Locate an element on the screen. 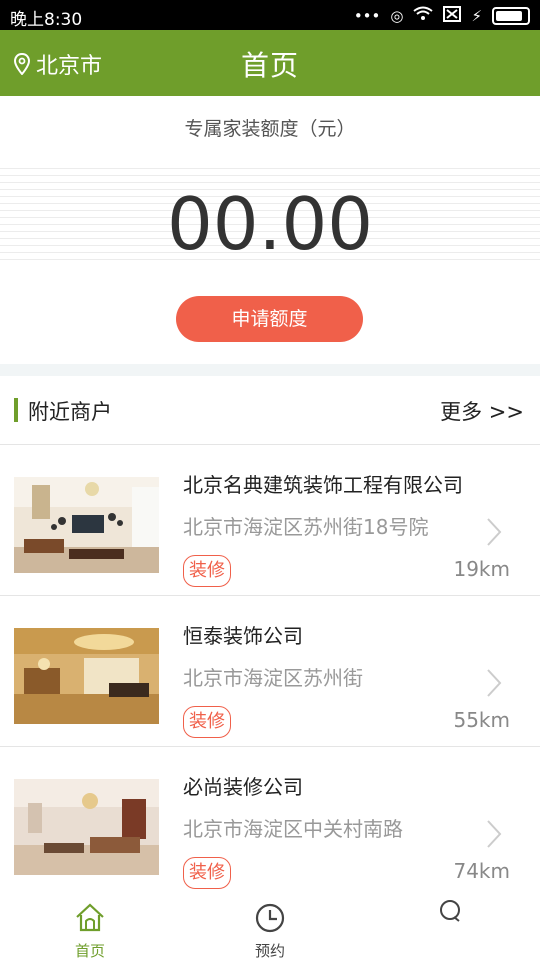  section-accent-bar is located at coordinates (16, 410).